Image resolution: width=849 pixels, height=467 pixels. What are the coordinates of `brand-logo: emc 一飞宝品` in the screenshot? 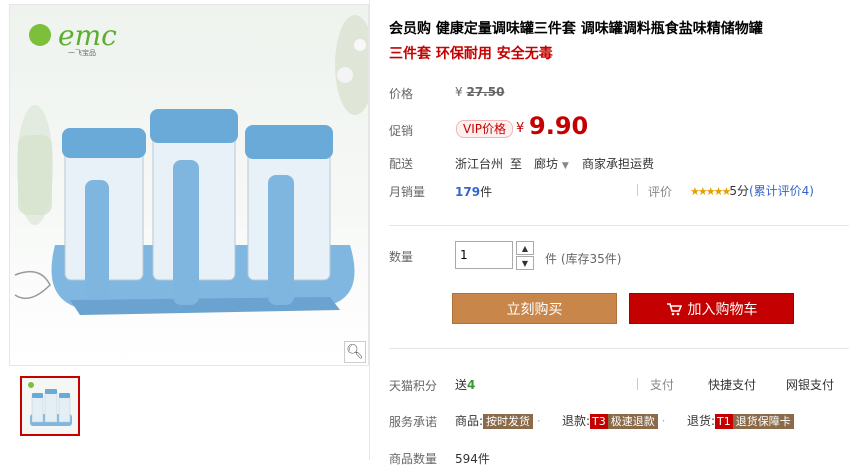 It's located at (73, 38).